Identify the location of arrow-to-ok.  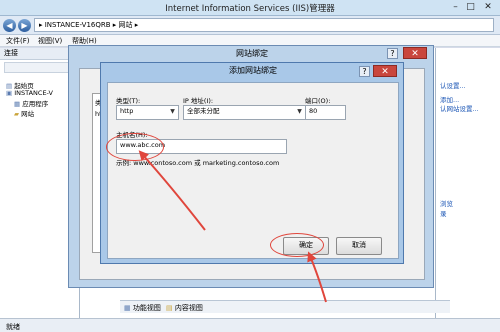
(317, 277).